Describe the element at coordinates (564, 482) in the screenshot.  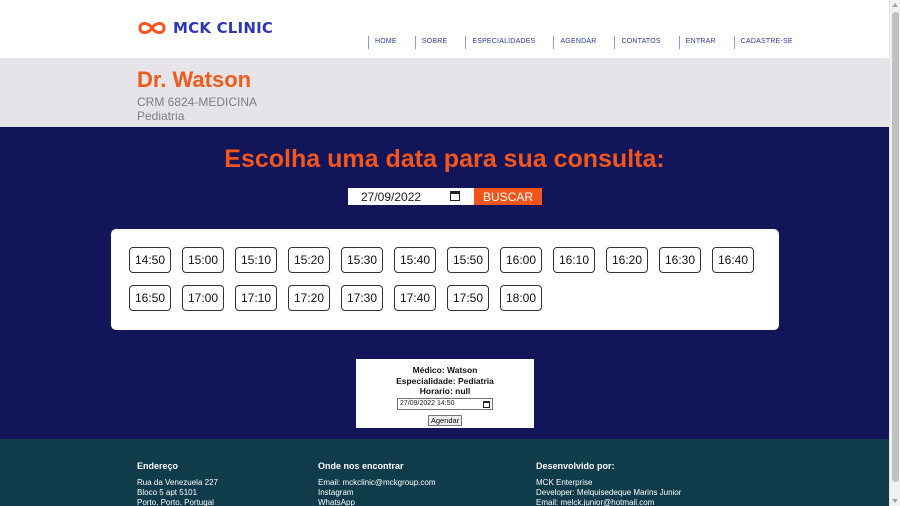
I see `footer-developer-line: MCK Enterprise` at that location.